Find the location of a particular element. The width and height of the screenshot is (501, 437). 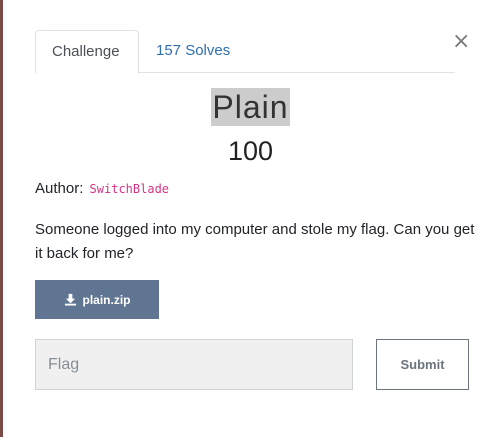

challenge-points: 100 is located at coordinates (250, 151).